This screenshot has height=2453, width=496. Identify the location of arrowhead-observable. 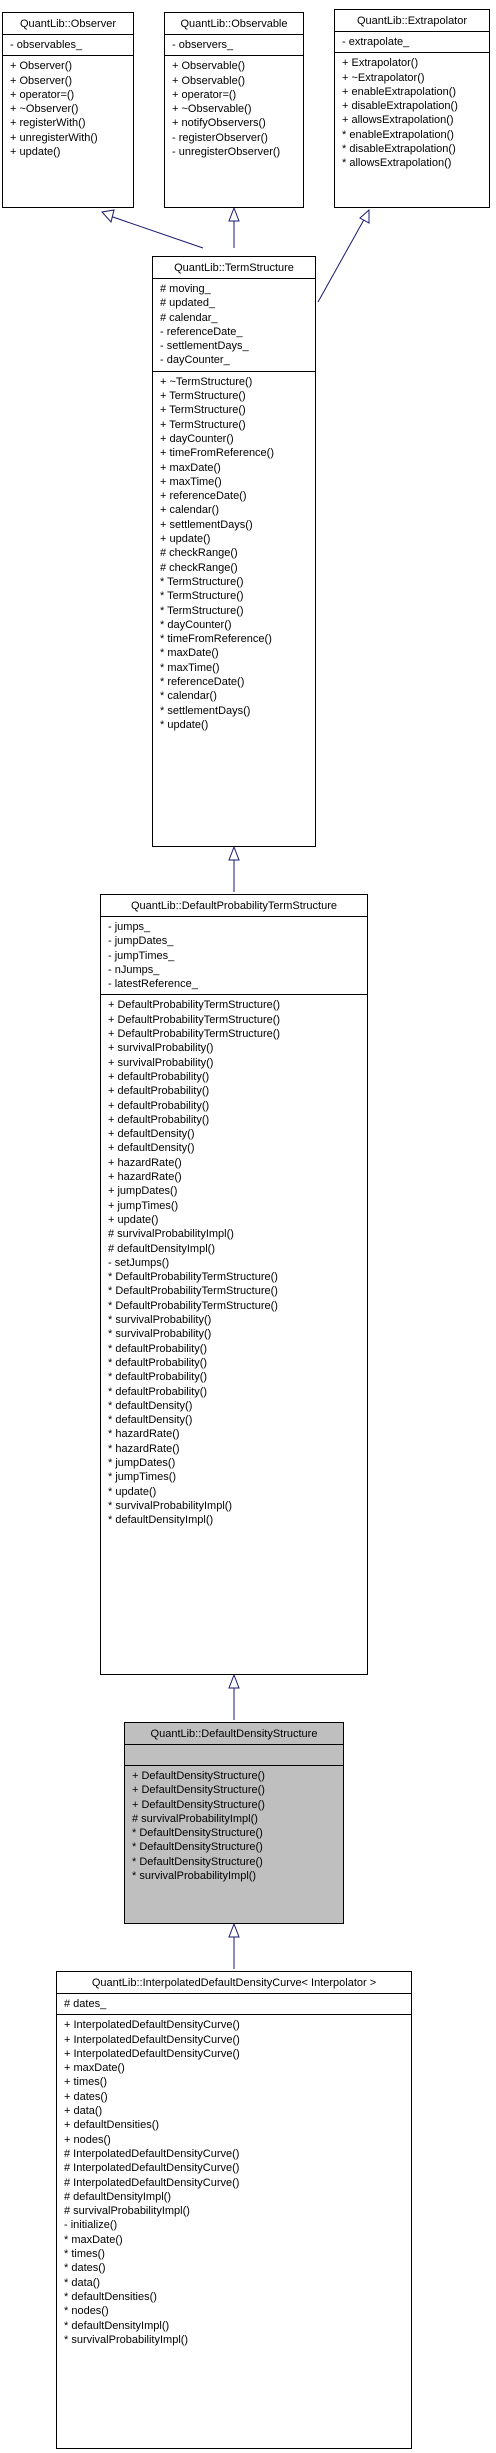
(234, 214).